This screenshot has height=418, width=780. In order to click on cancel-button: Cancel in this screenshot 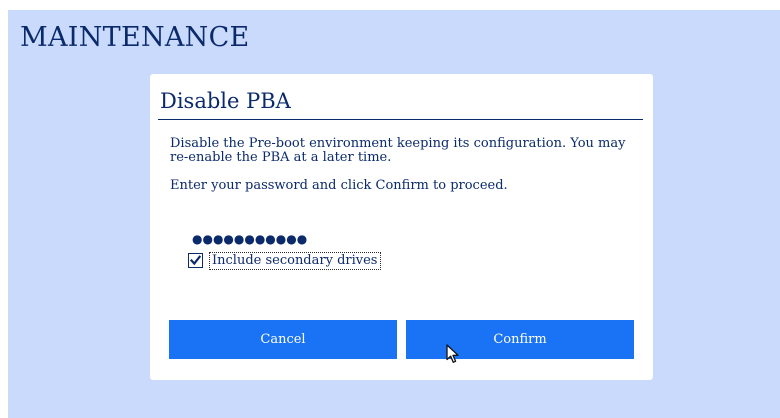, I will do `click(283, 339)`.